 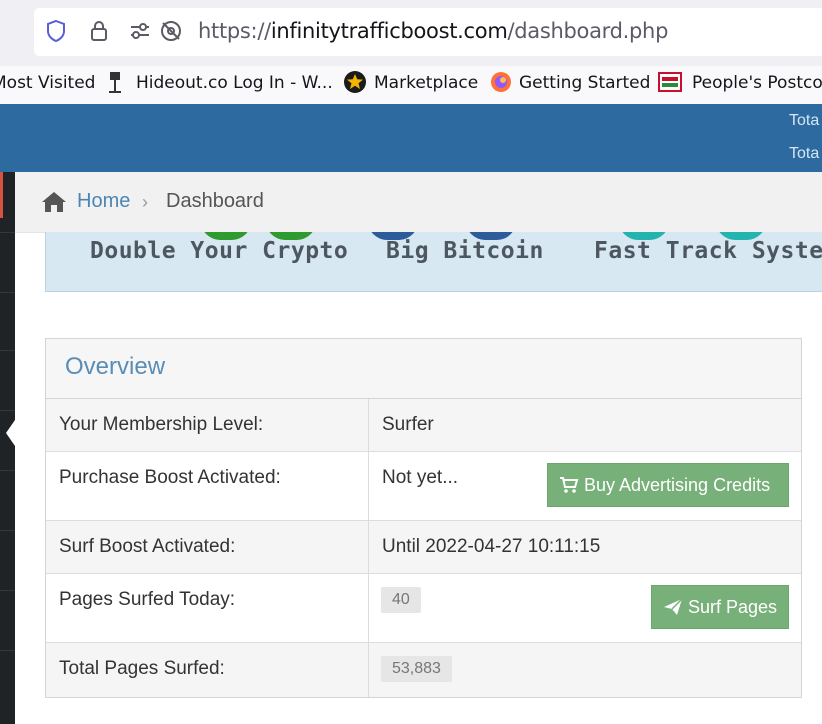 I want to click on surf-pages-button: Surf Pages, so click(x=720, y=607).